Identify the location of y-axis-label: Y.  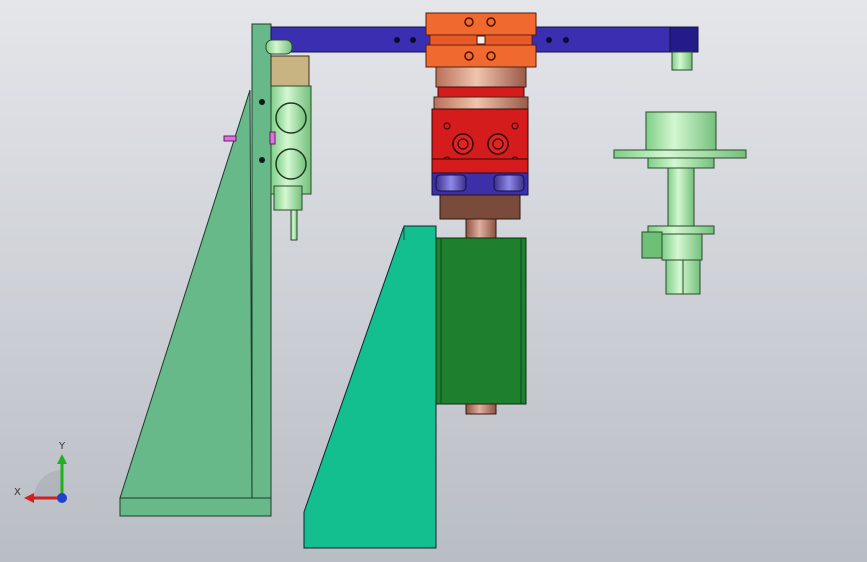
(62, 446).